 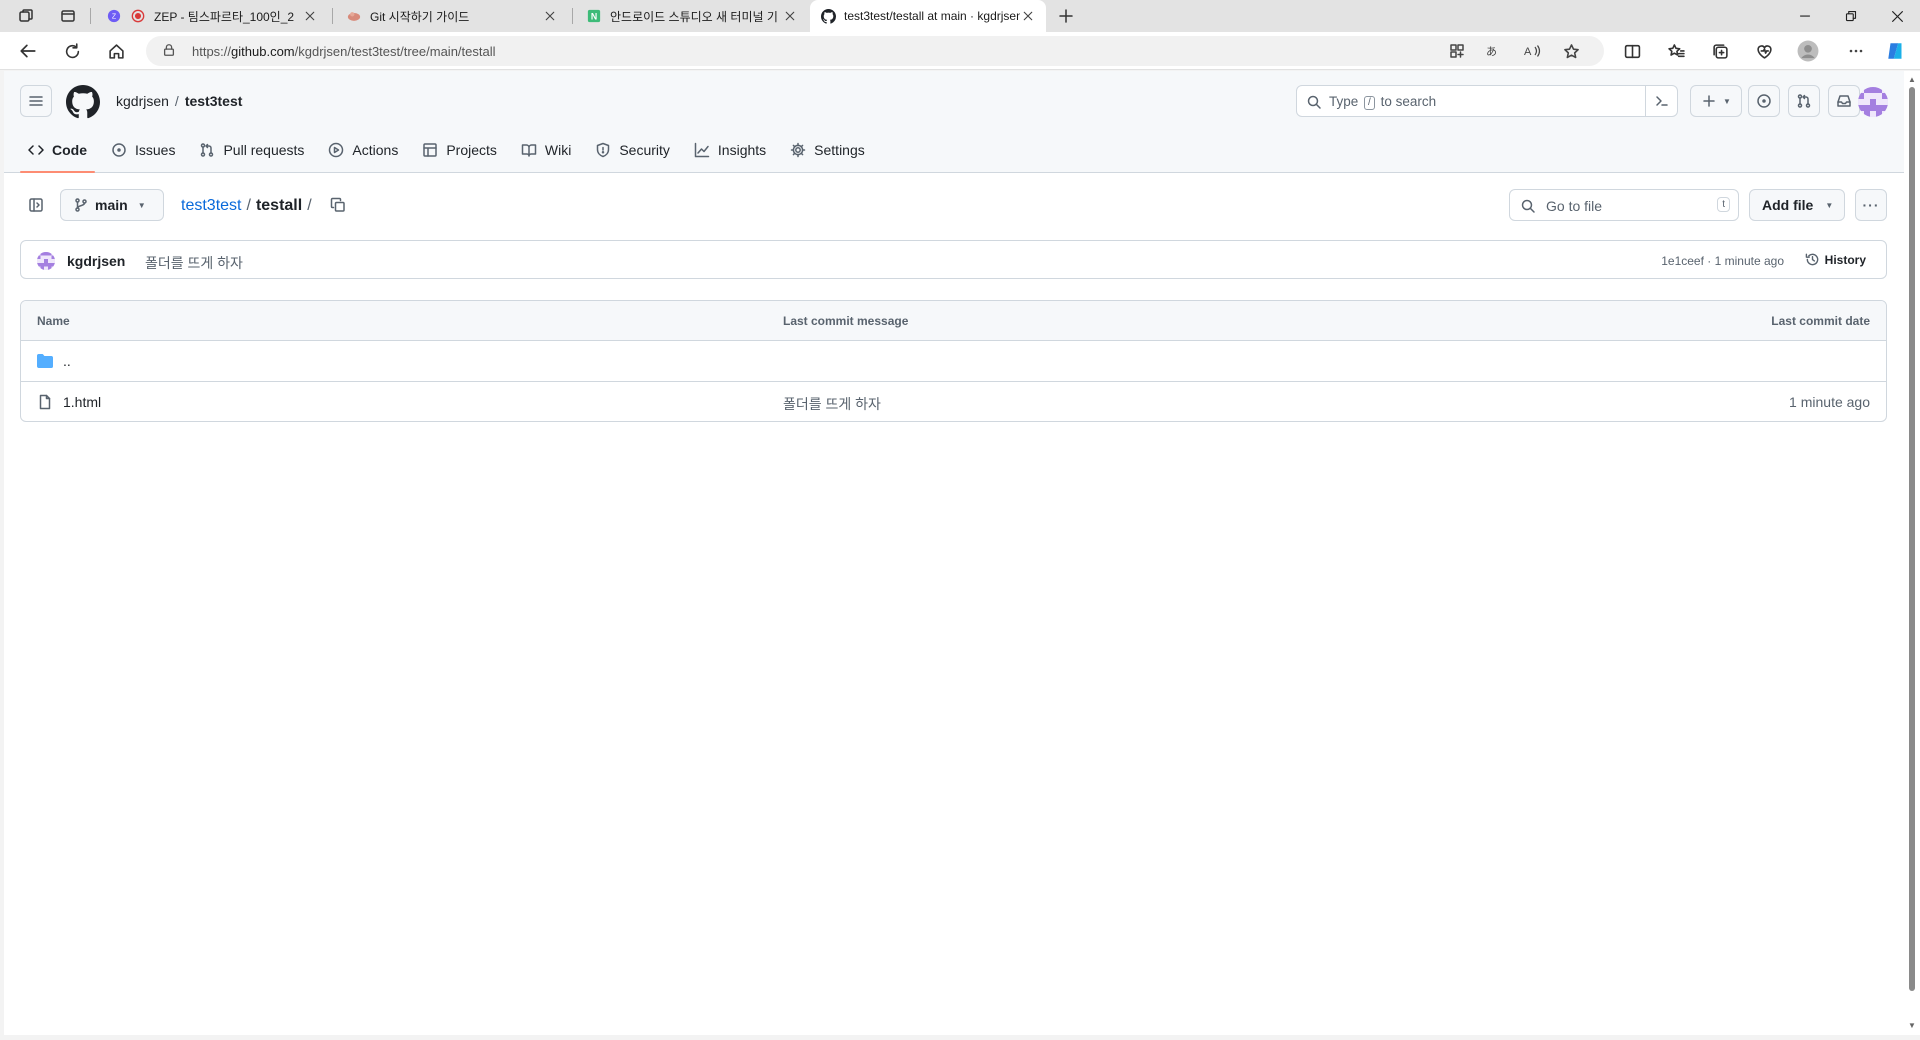 What do you see at coordinates (1533, 51) in the screenshot?
I see `read-aloud-icon: A` at bounding box center [1533, 51].